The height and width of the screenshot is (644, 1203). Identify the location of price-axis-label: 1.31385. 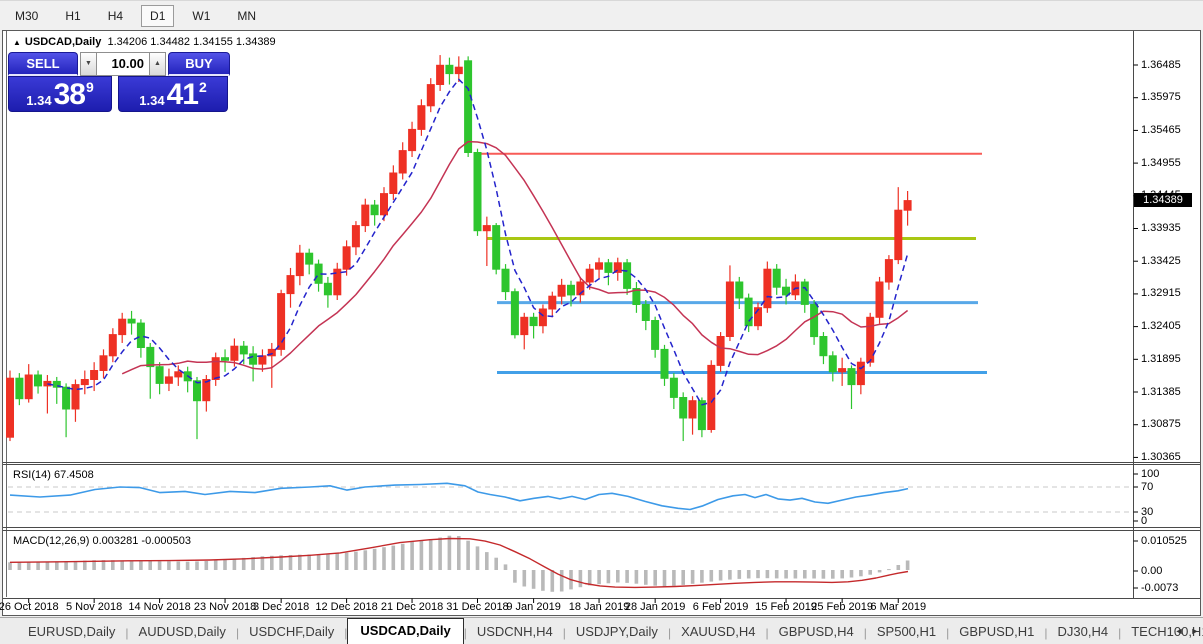
(1161, 391).